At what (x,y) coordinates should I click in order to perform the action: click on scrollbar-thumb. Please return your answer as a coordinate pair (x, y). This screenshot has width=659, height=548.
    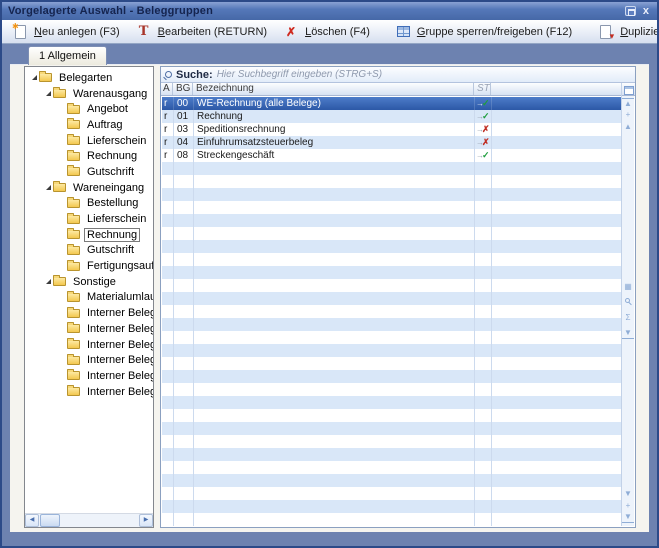
    Looking at the image, I should click on (50, 520).